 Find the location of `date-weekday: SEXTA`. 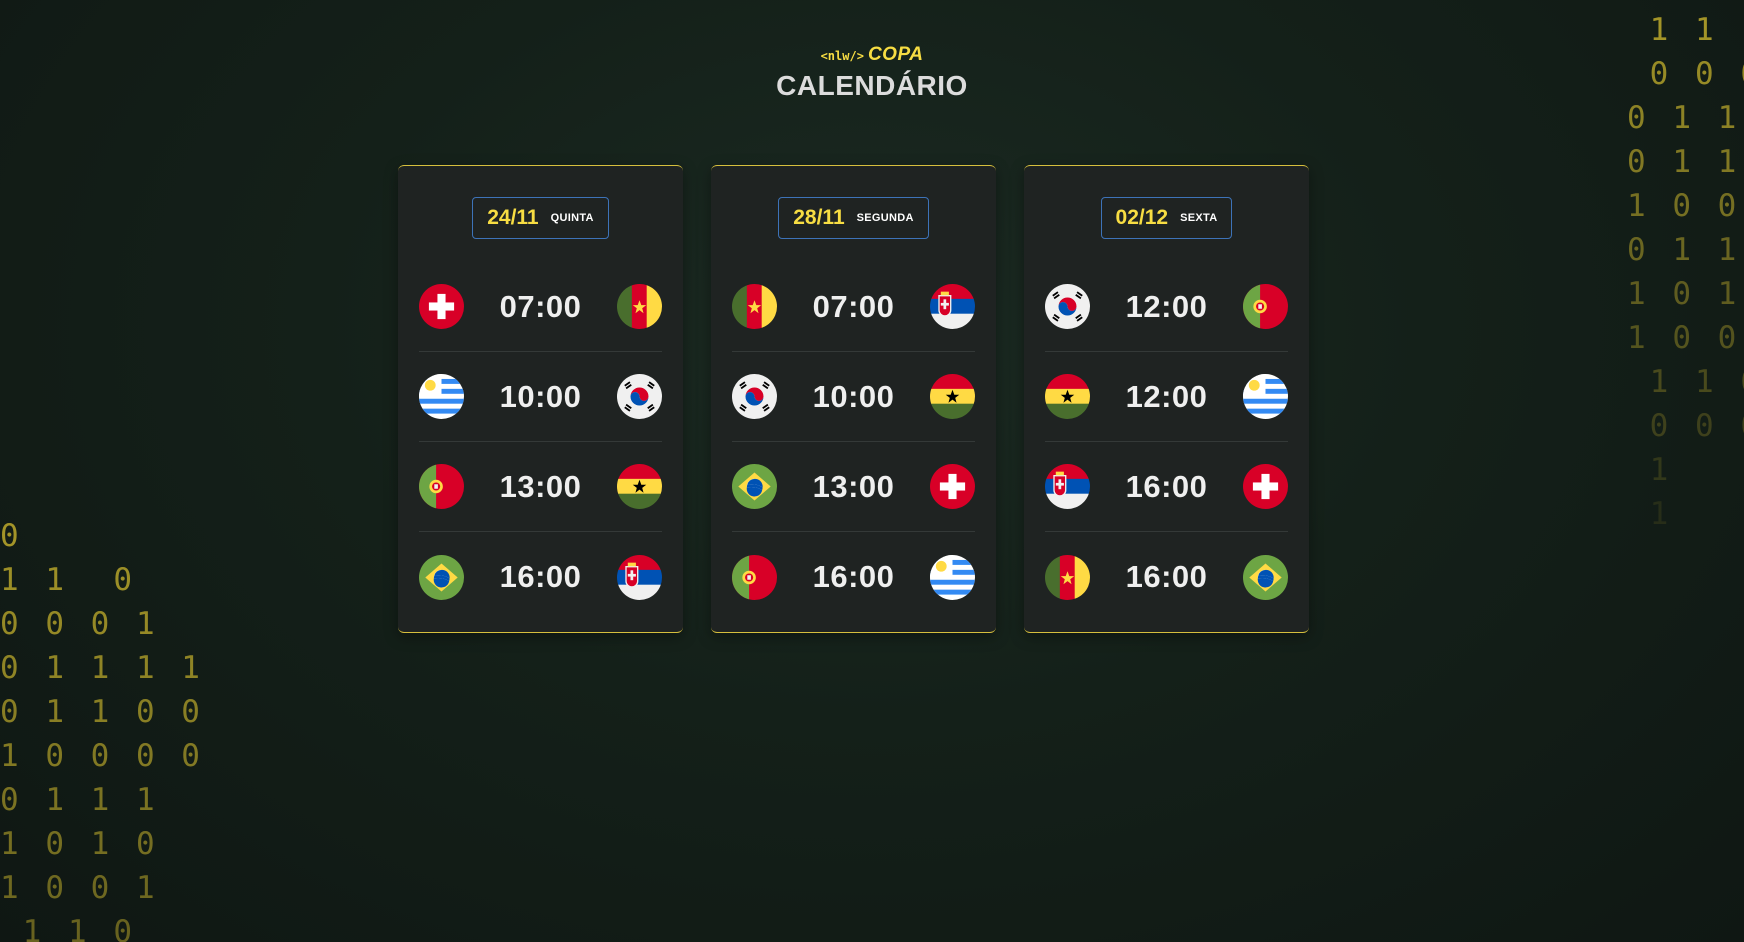

date-weekday: SEXTA is located at coordinates (1199, 218).